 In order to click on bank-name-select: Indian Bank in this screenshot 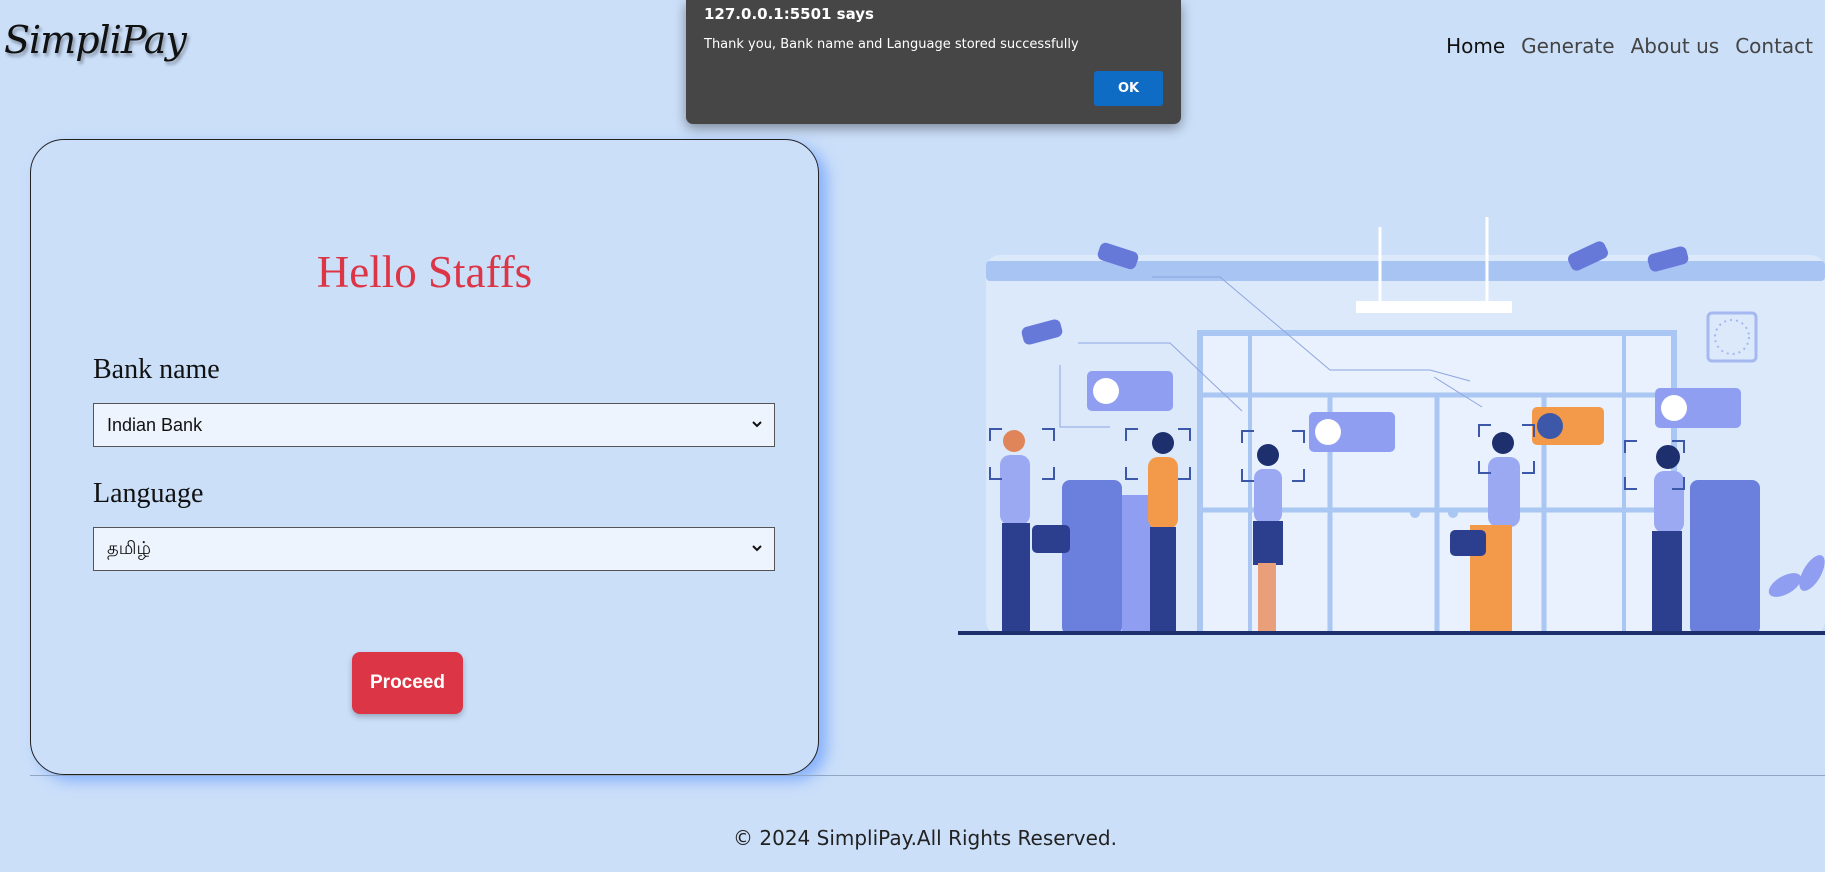, I will do `click(434, 425)`.